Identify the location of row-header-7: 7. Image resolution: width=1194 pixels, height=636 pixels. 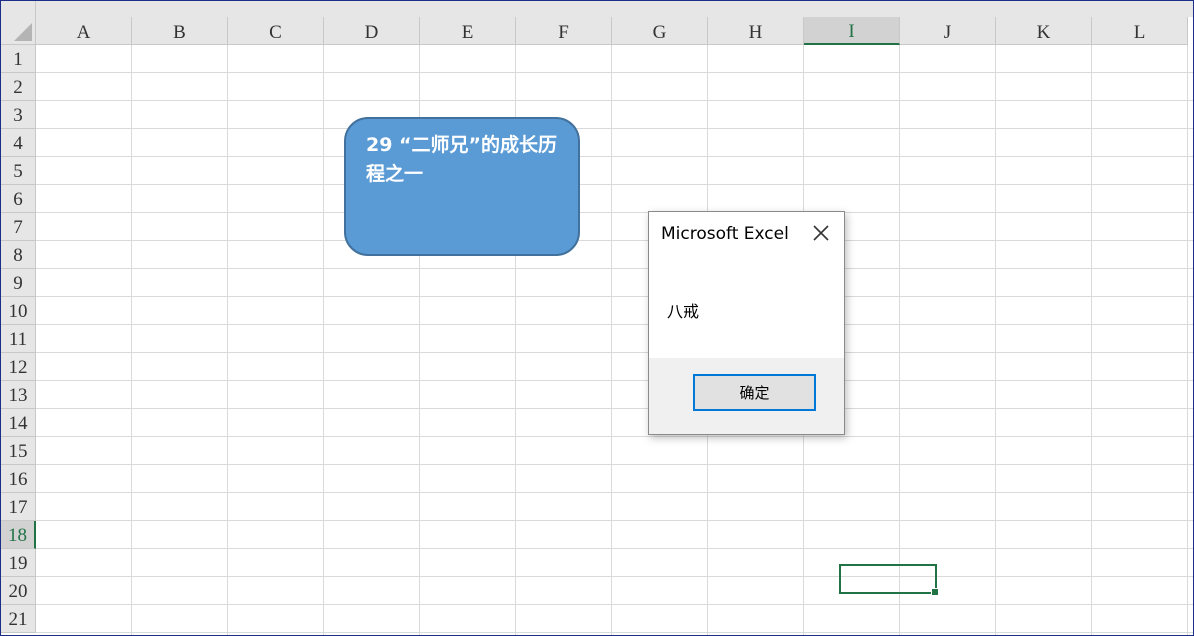
(18, 227).